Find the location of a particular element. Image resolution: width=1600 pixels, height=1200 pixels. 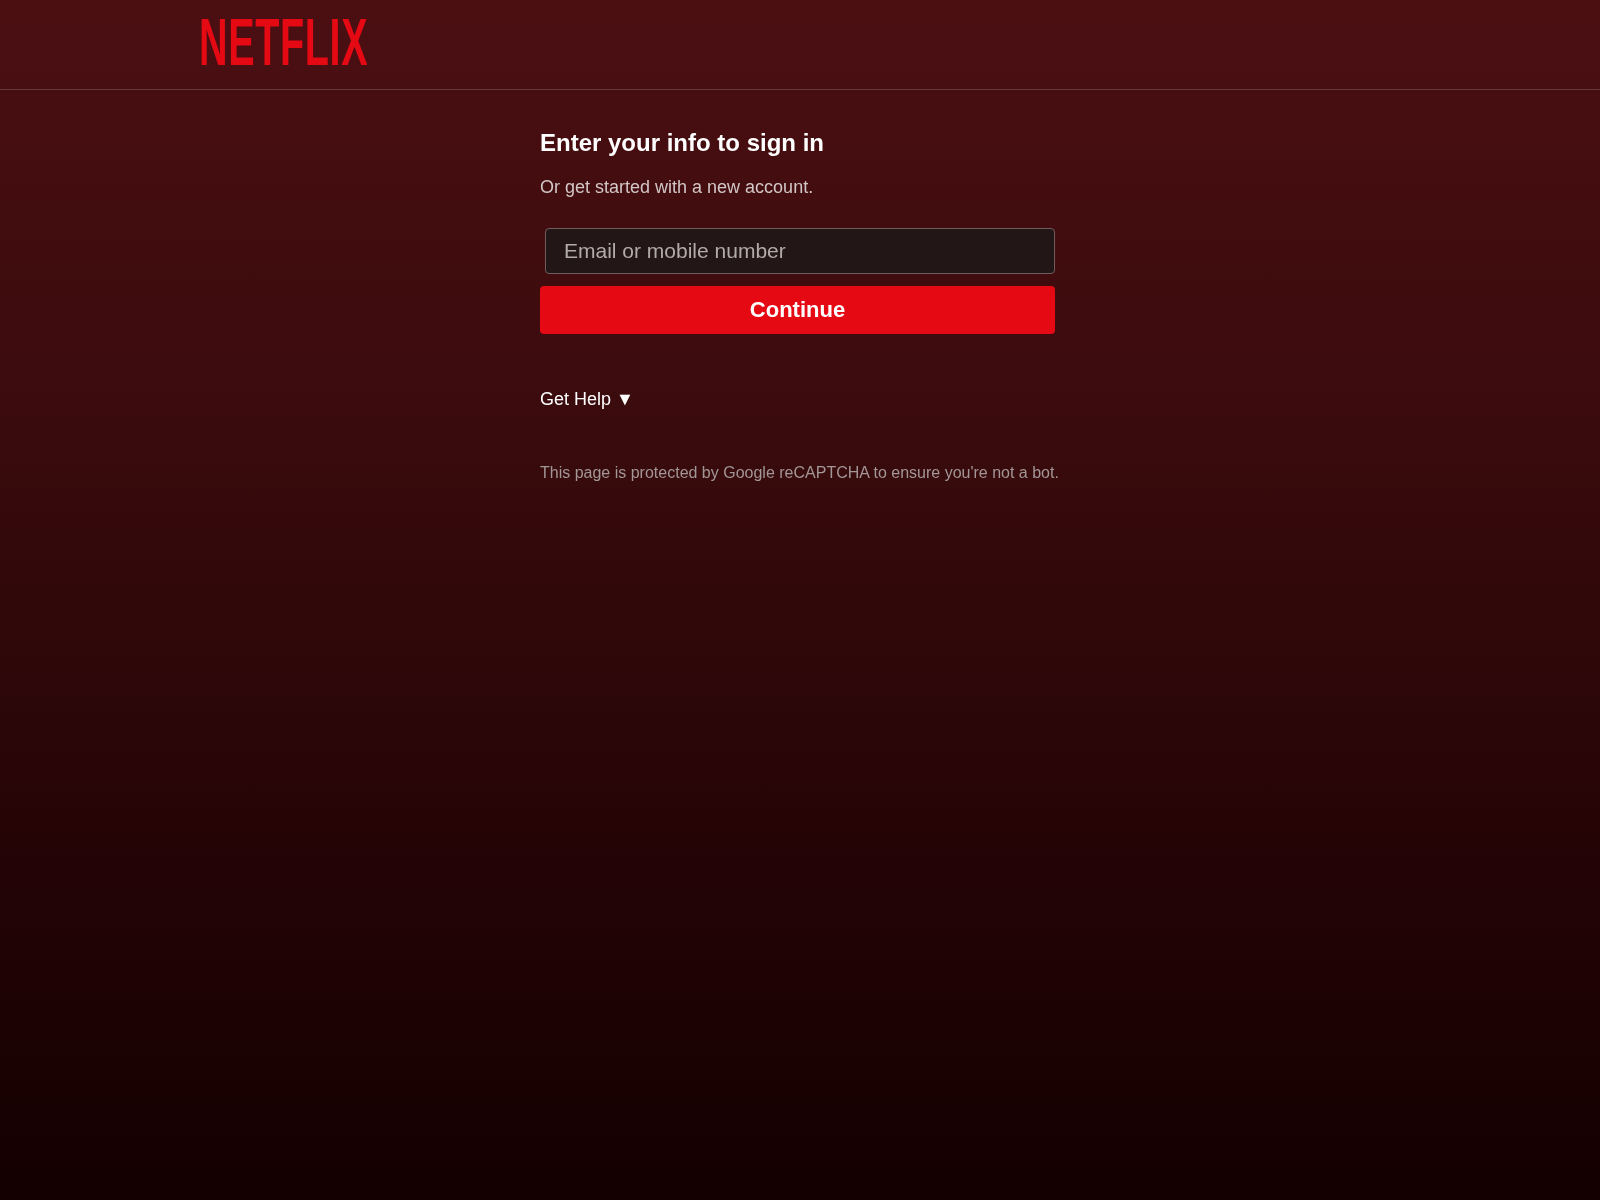

subtitle-text: Or get started with a new account. is located at coordinates (677, 187).